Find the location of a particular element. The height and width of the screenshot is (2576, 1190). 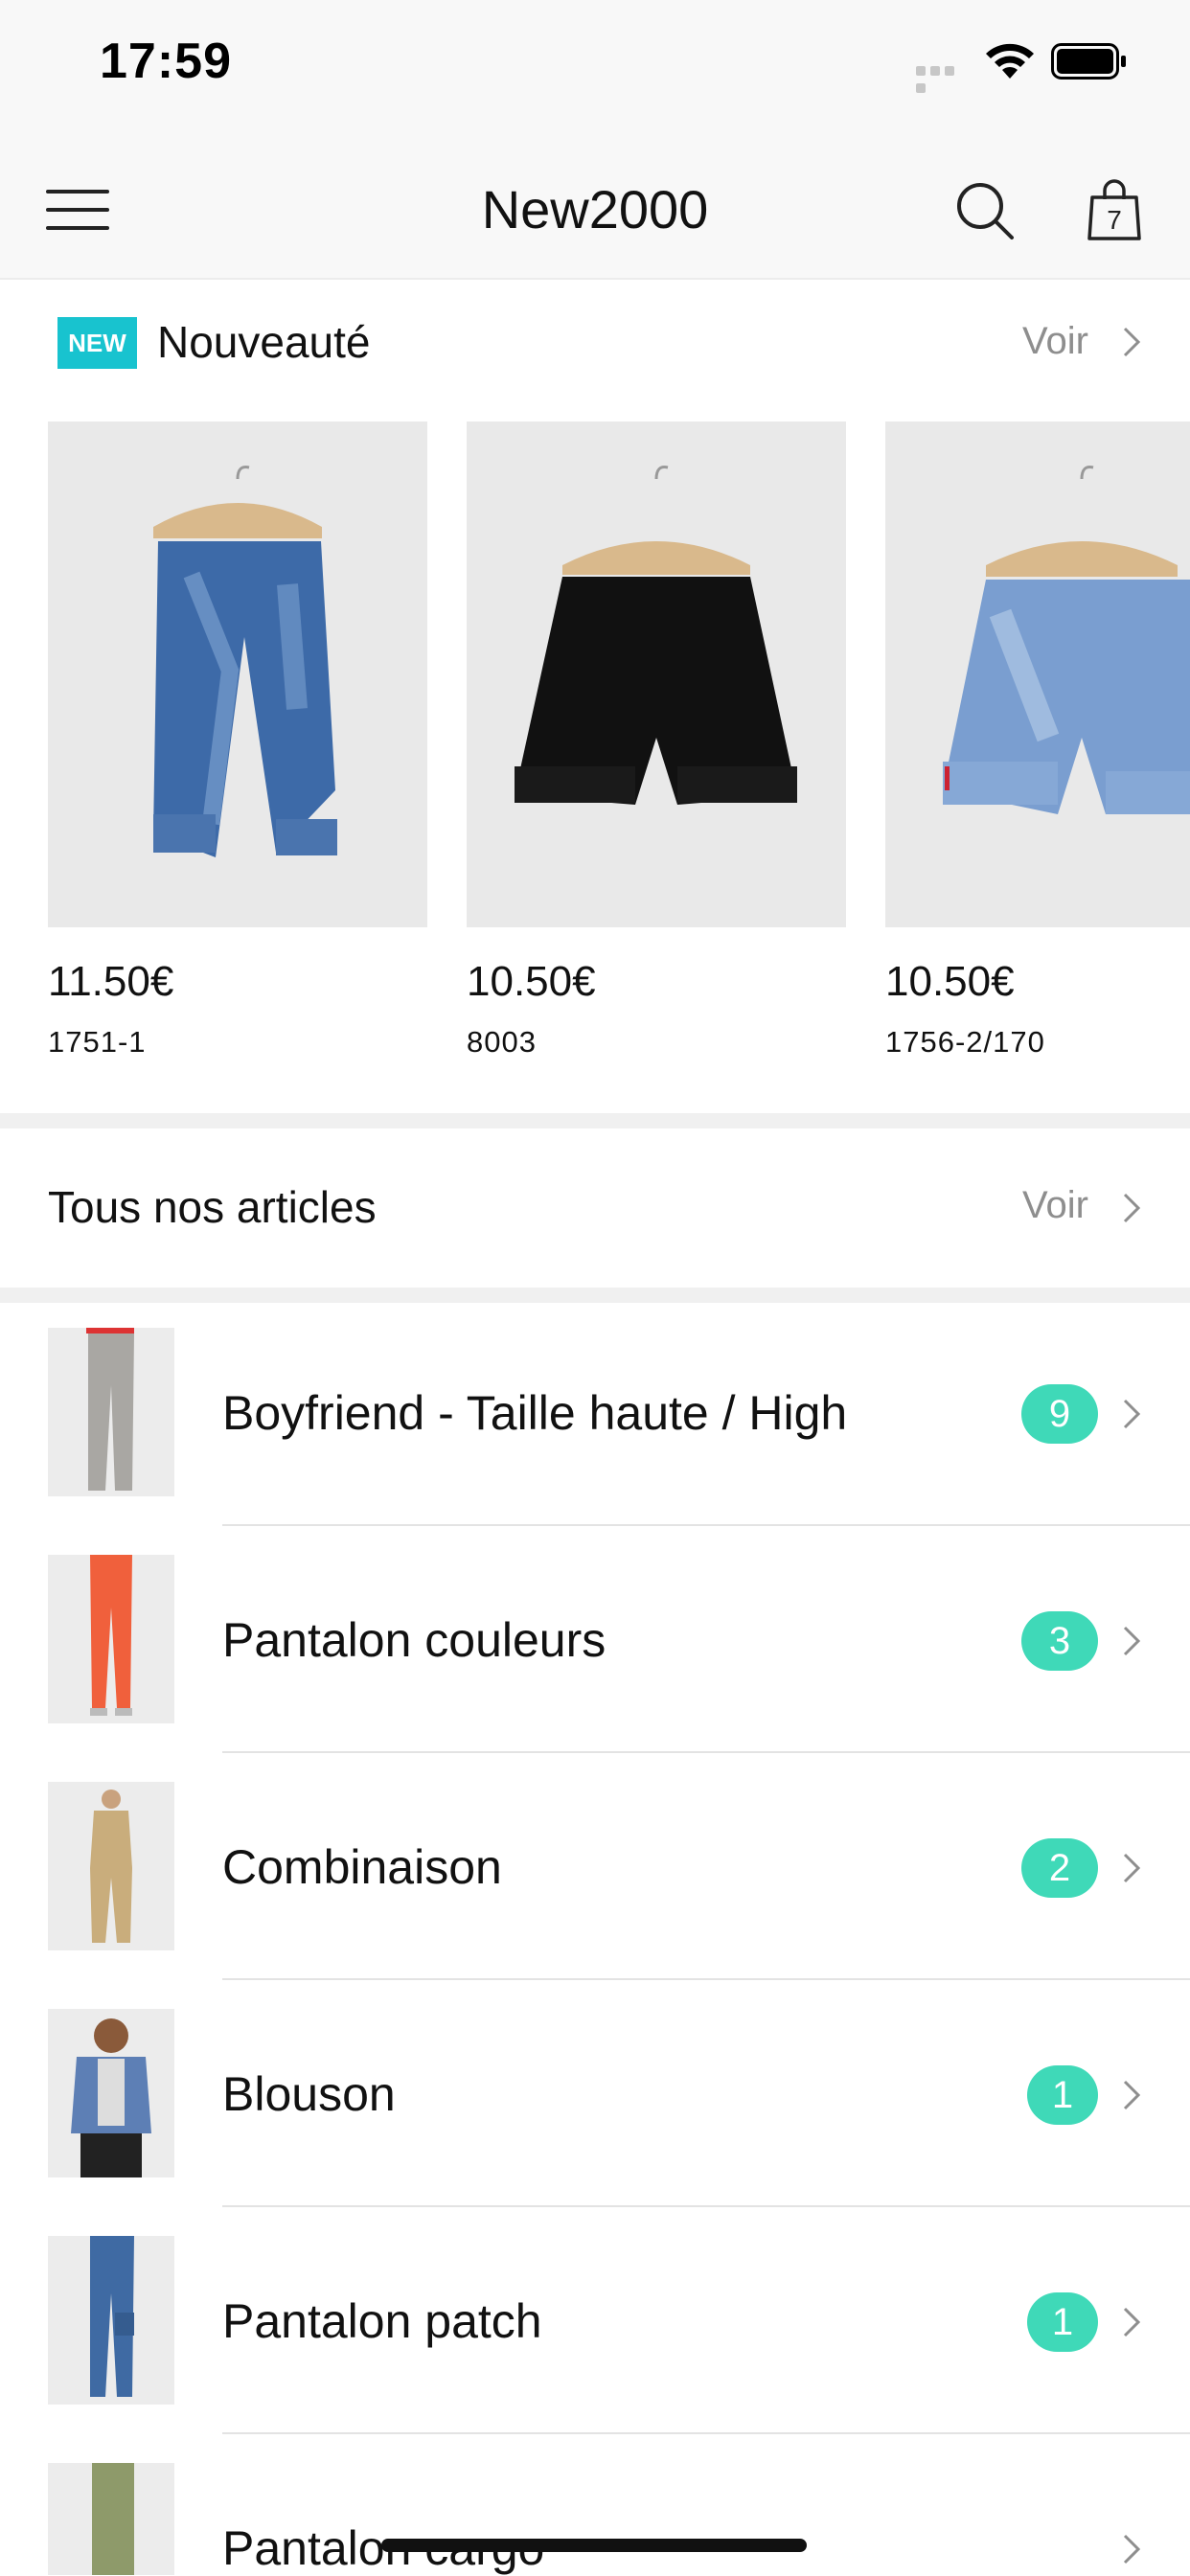

product-ref: 1756-2/170 is located at coordinates (965, 1042).